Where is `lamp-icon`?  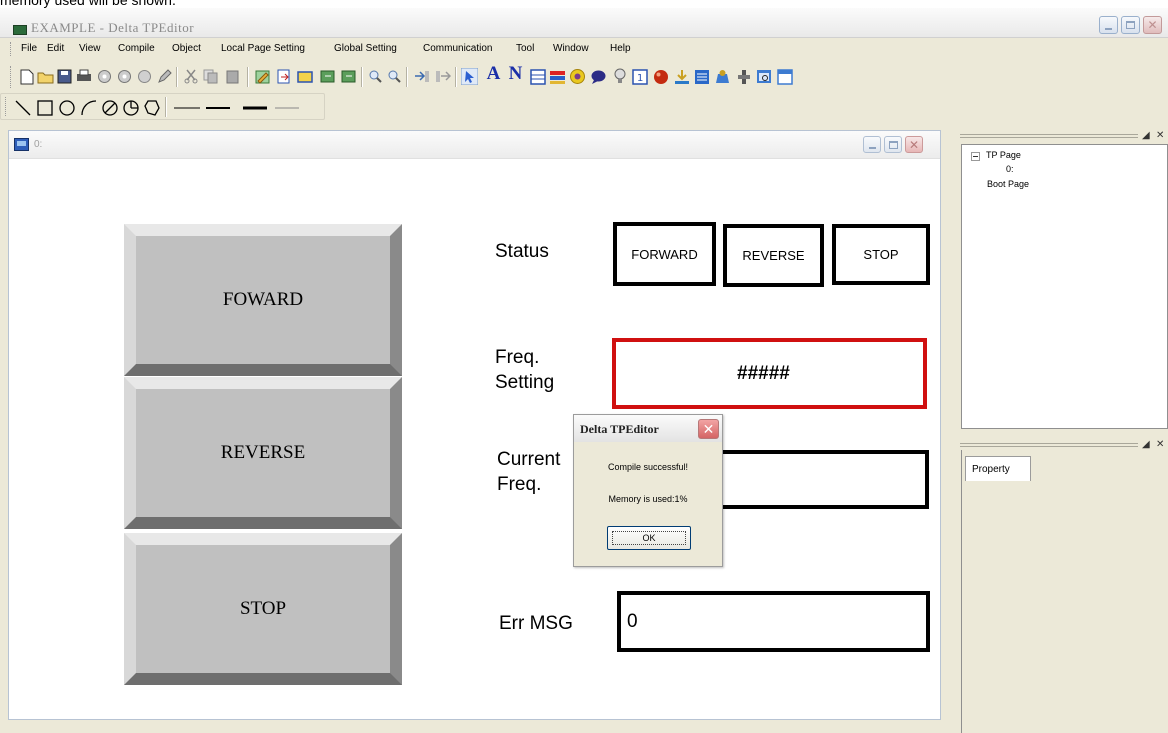 lamp-icon is located at coordinates (619, 76).